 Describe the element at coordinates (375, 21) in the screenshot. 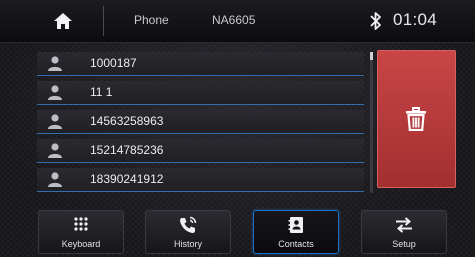

I see `bluetooth-icon` at that location.